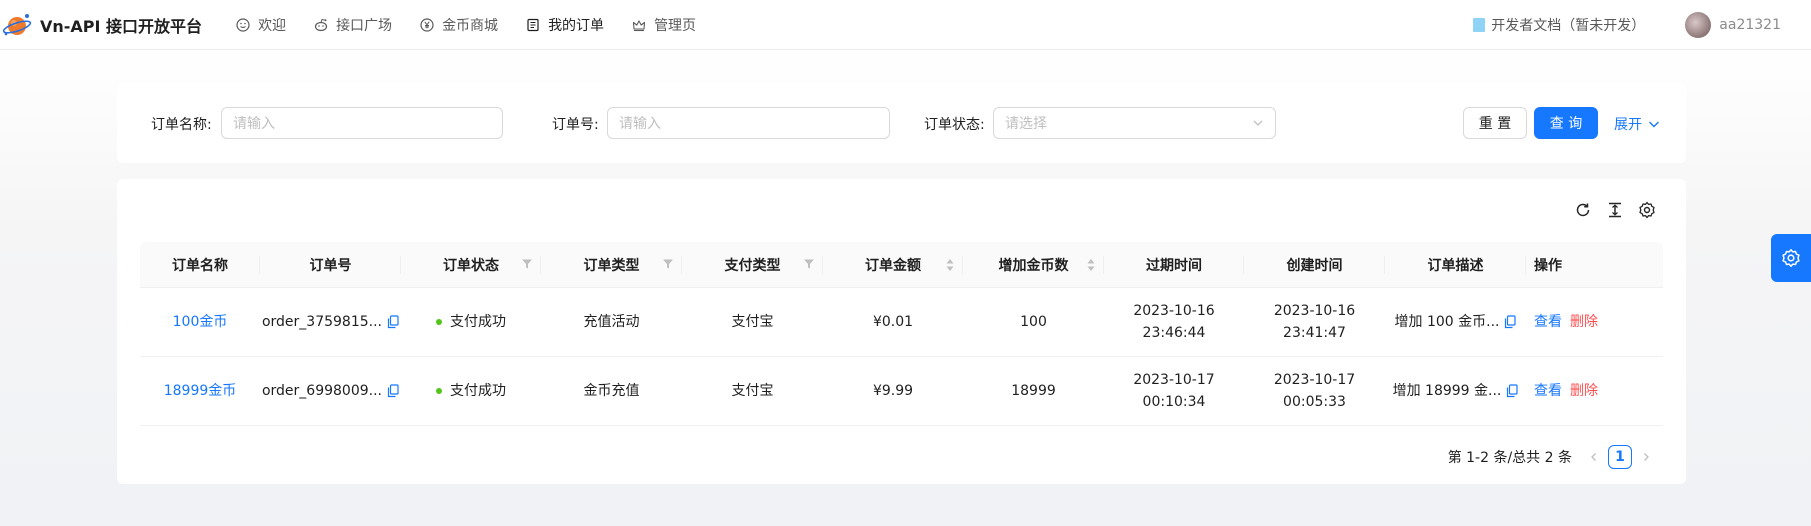 The image size is (1811, 526). What do you see at coordinates (954, 125) in the screenshot?
I see `order-status-label: 订单状态:` at bounding box center [954, 125].